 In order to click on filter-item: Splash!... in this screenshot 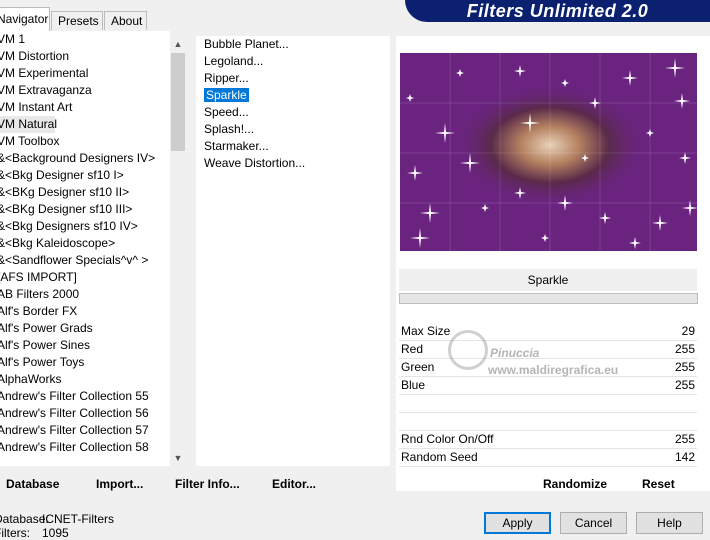, I will do `click(293, 129)`.